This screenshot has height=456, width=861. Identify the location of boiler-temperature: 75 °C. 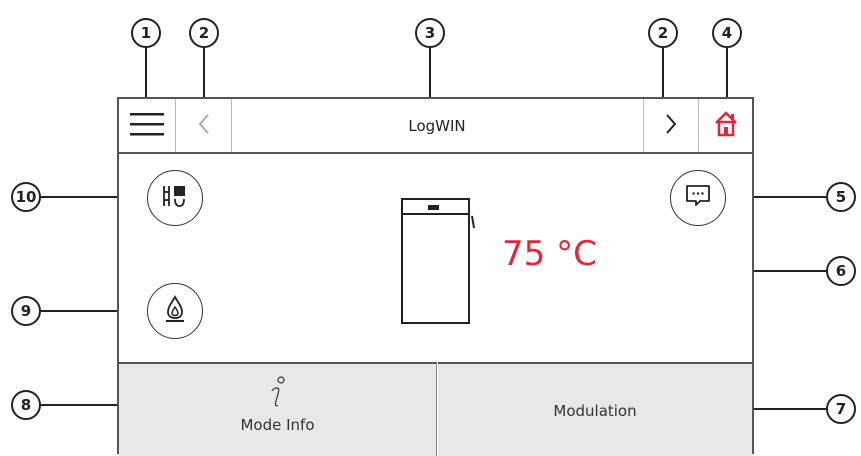
(549, 254).